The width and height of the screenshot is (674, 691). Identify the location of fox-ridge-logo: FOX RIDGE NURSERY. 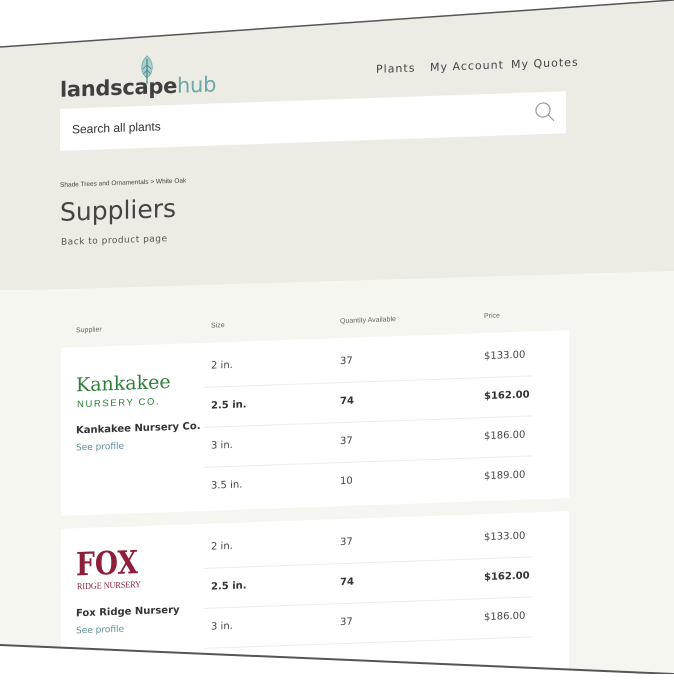
(108, 567).